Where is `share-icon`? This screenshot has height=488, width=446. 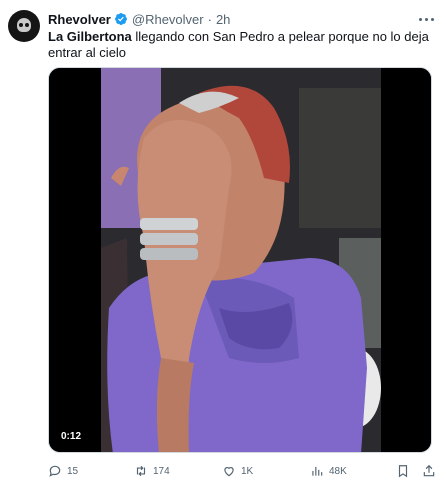 share-icon is located at coordinates (429, 470).